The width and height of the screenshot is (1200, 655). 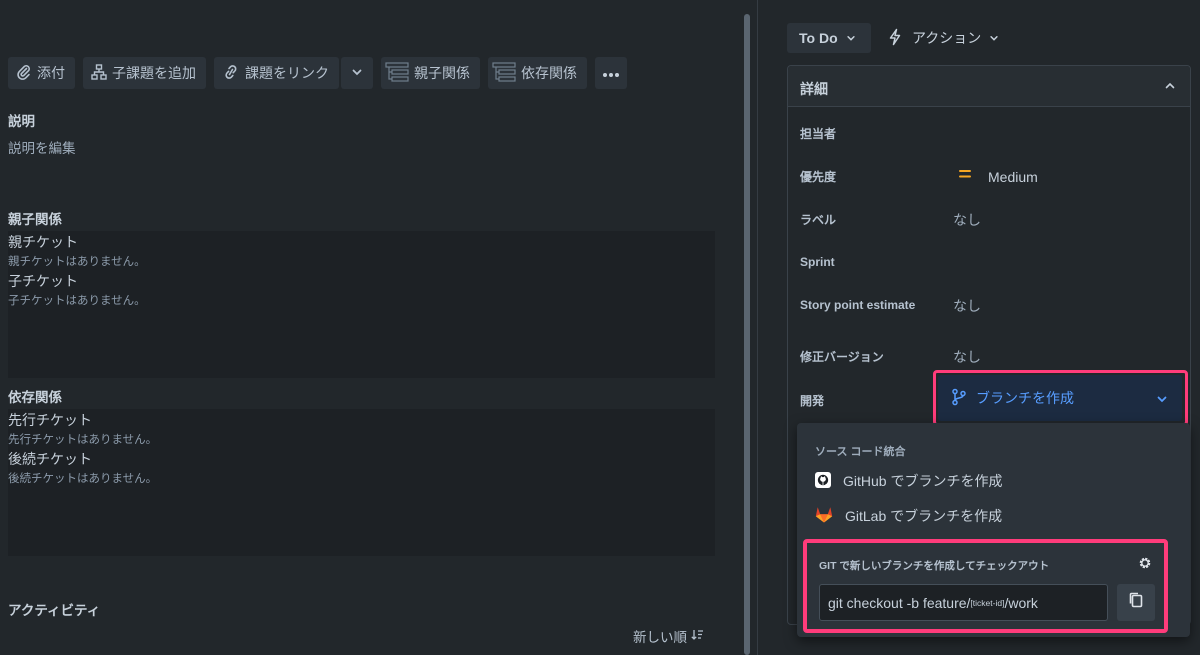 I want to click on chevron-up-icon, so click(x=1170, y=88).